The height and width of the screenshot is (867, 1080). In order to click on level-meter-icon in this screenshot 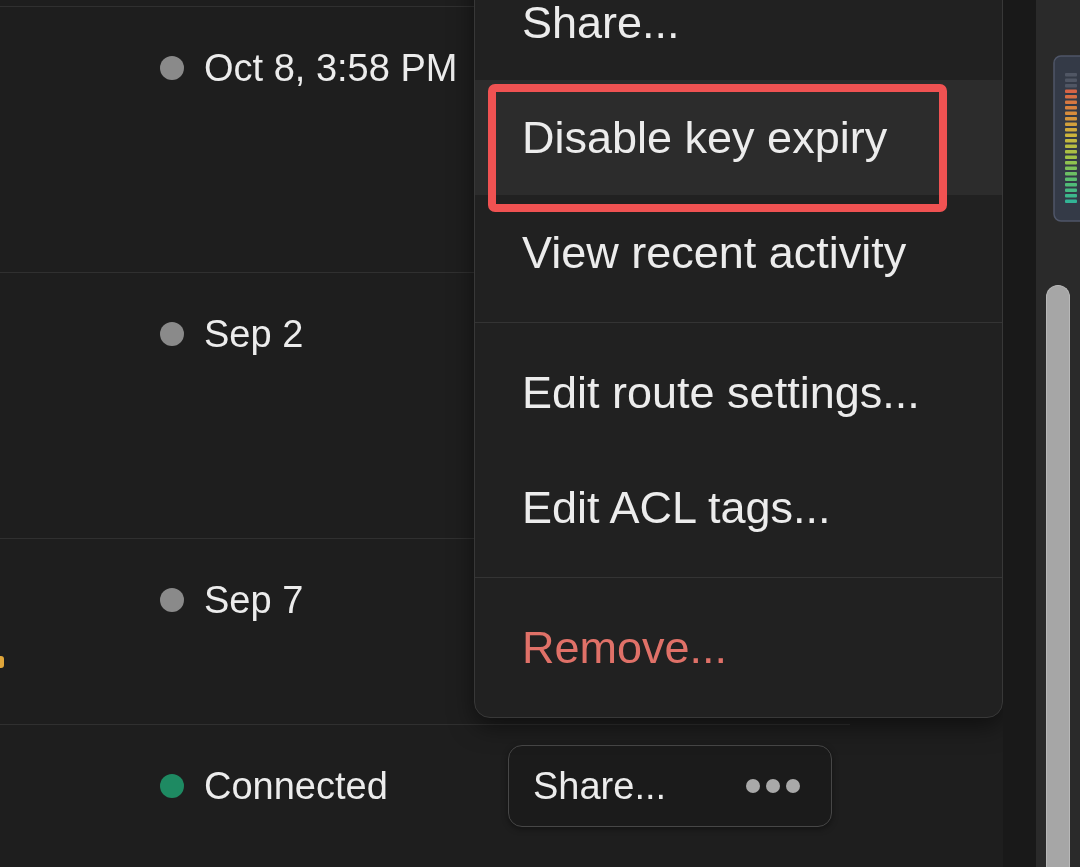, I will do `click(1066, 138)`.